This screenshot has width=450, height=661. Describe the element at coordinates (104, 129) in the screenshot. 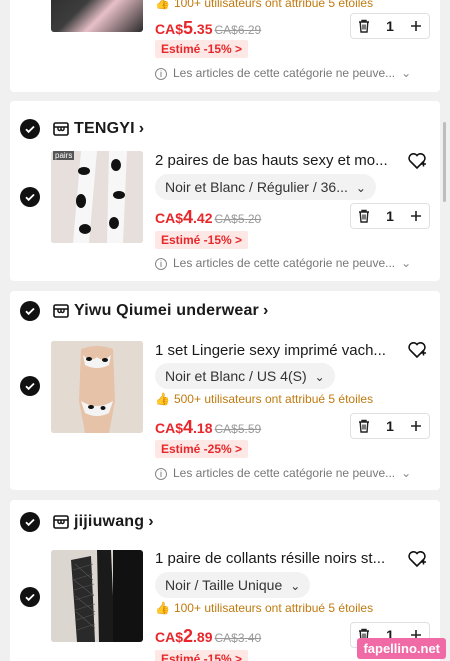

I see `store-name: TENGYI` at that location.